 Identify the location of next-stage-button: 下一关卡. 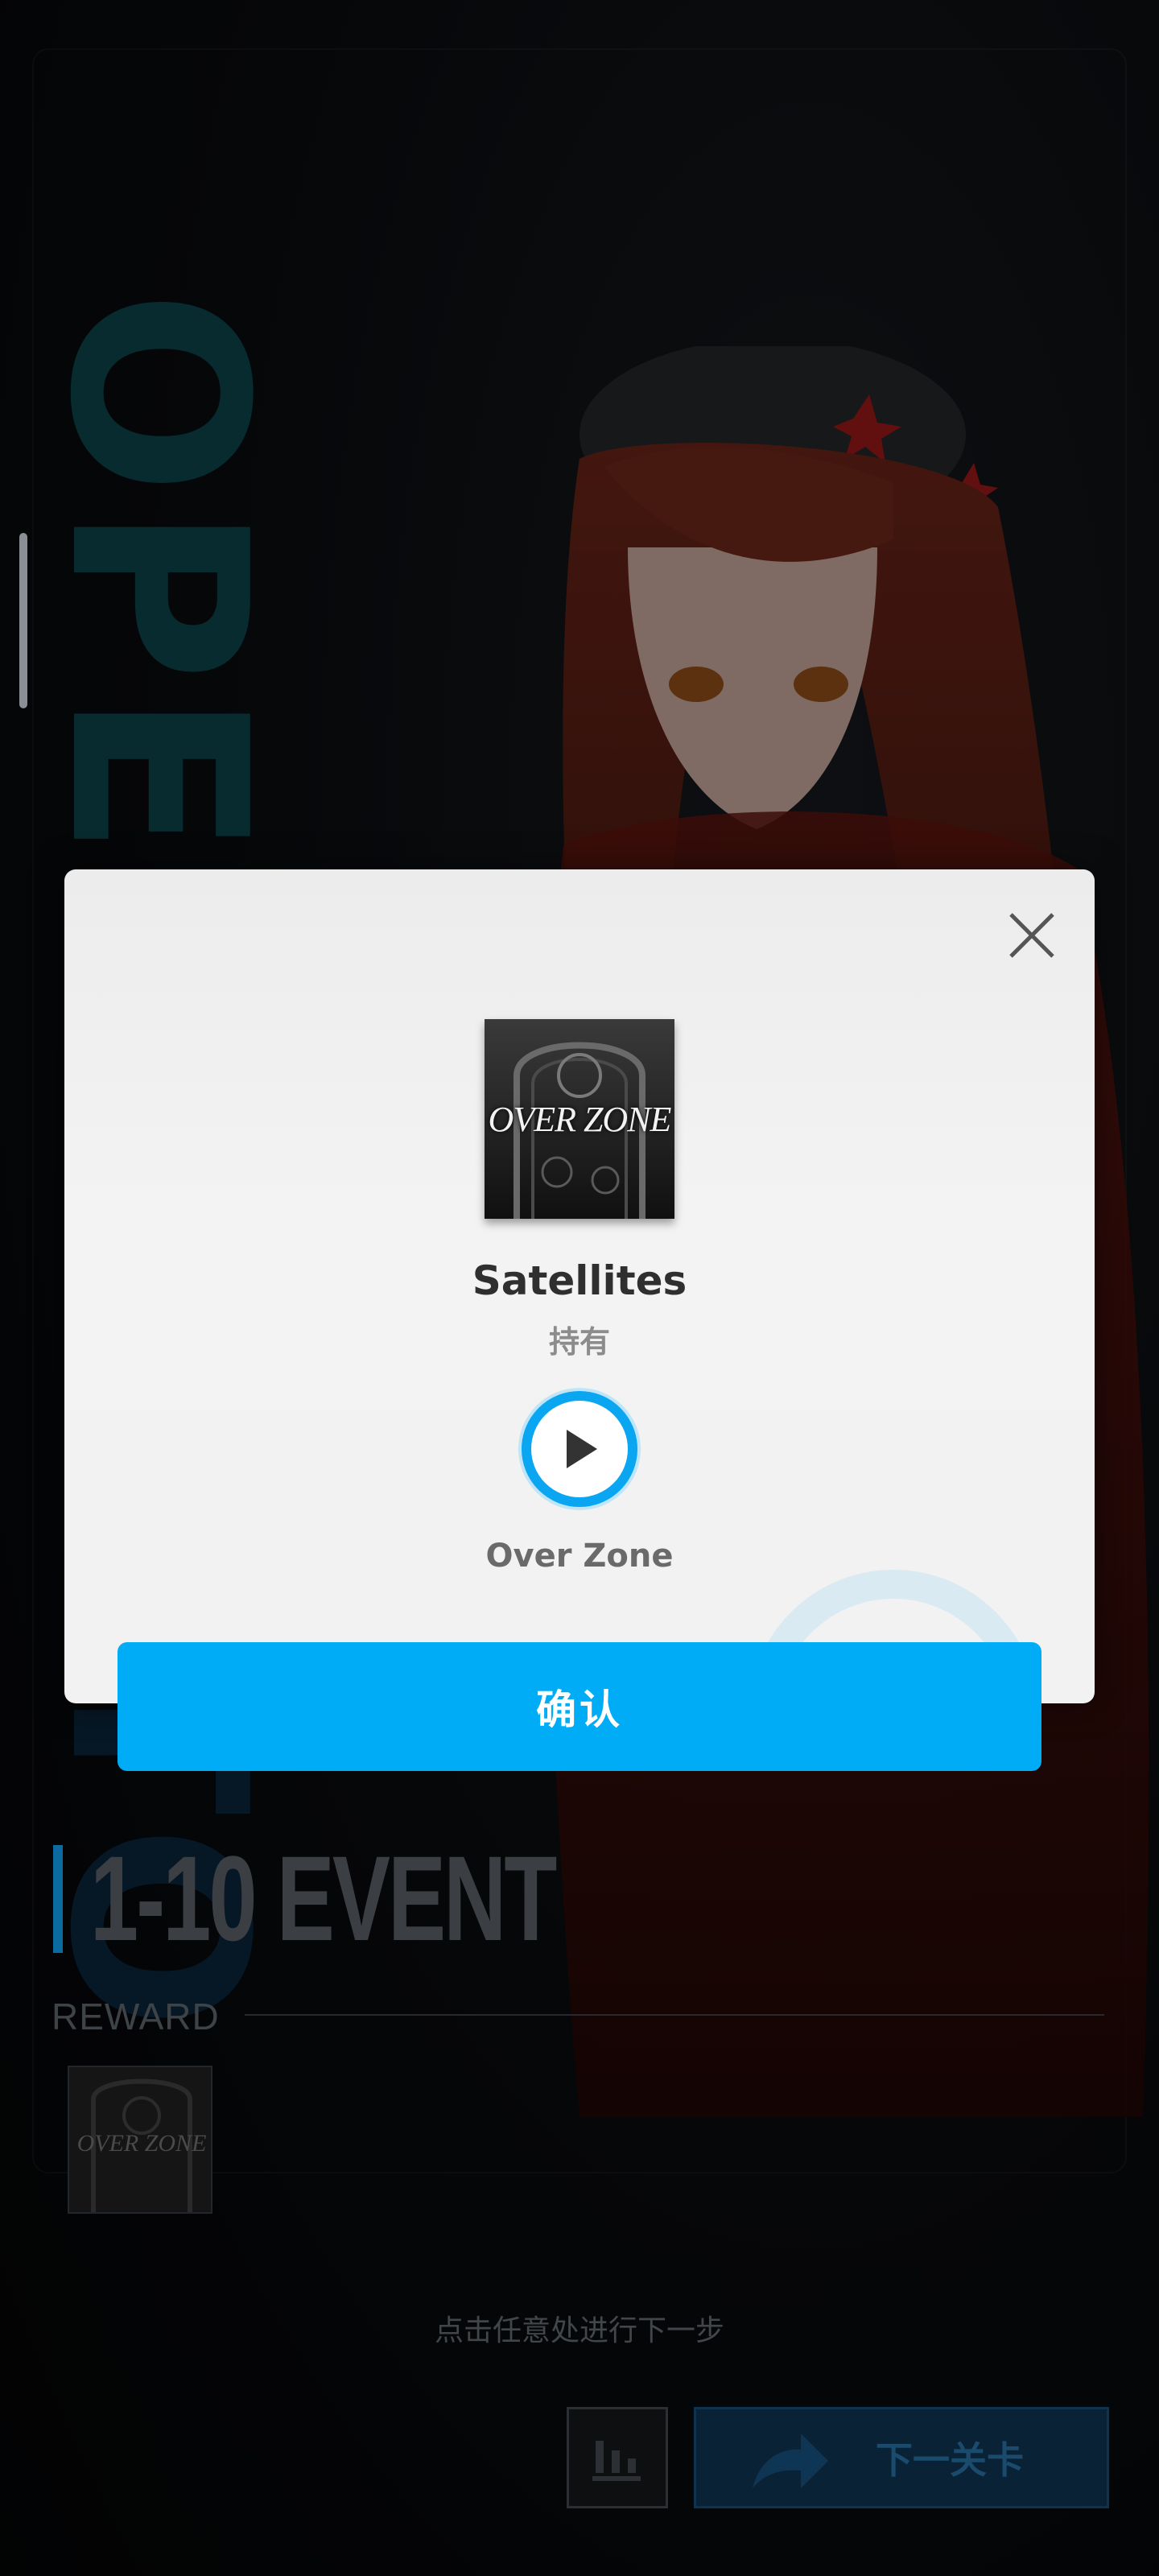
(901, 2457).